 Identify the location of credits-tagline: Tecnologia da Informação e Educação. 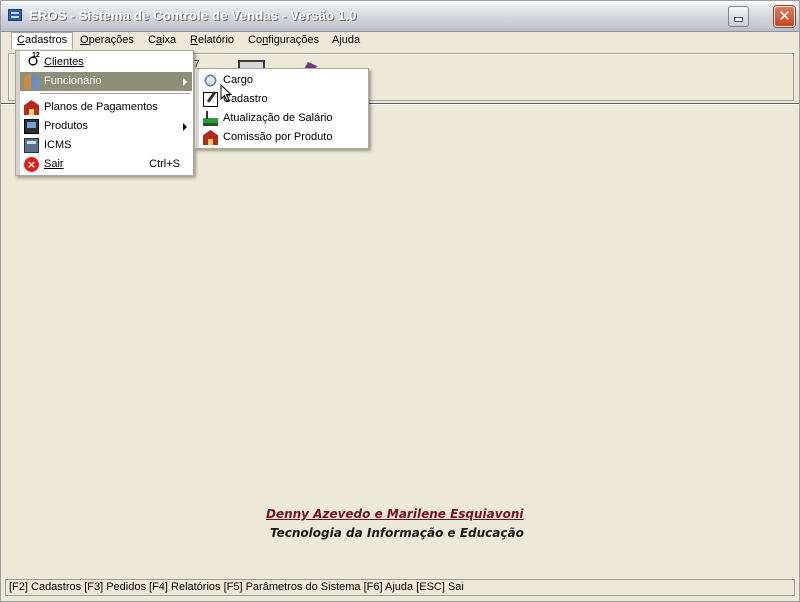
(397, 533).